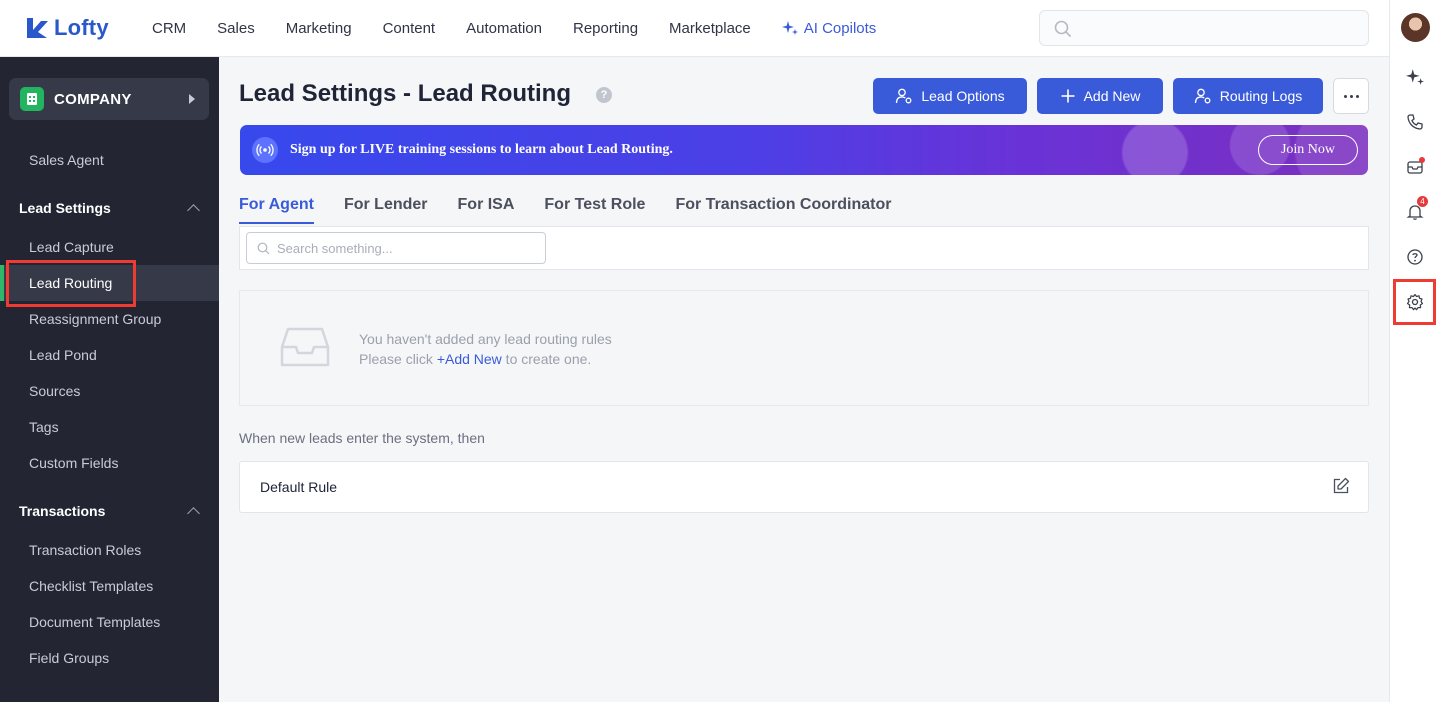 The width and height of the screenshot is (1439, 702). Describe the element at coordinates (192, 99) in the screenshot. I see `chevron-right-icon` at that location.